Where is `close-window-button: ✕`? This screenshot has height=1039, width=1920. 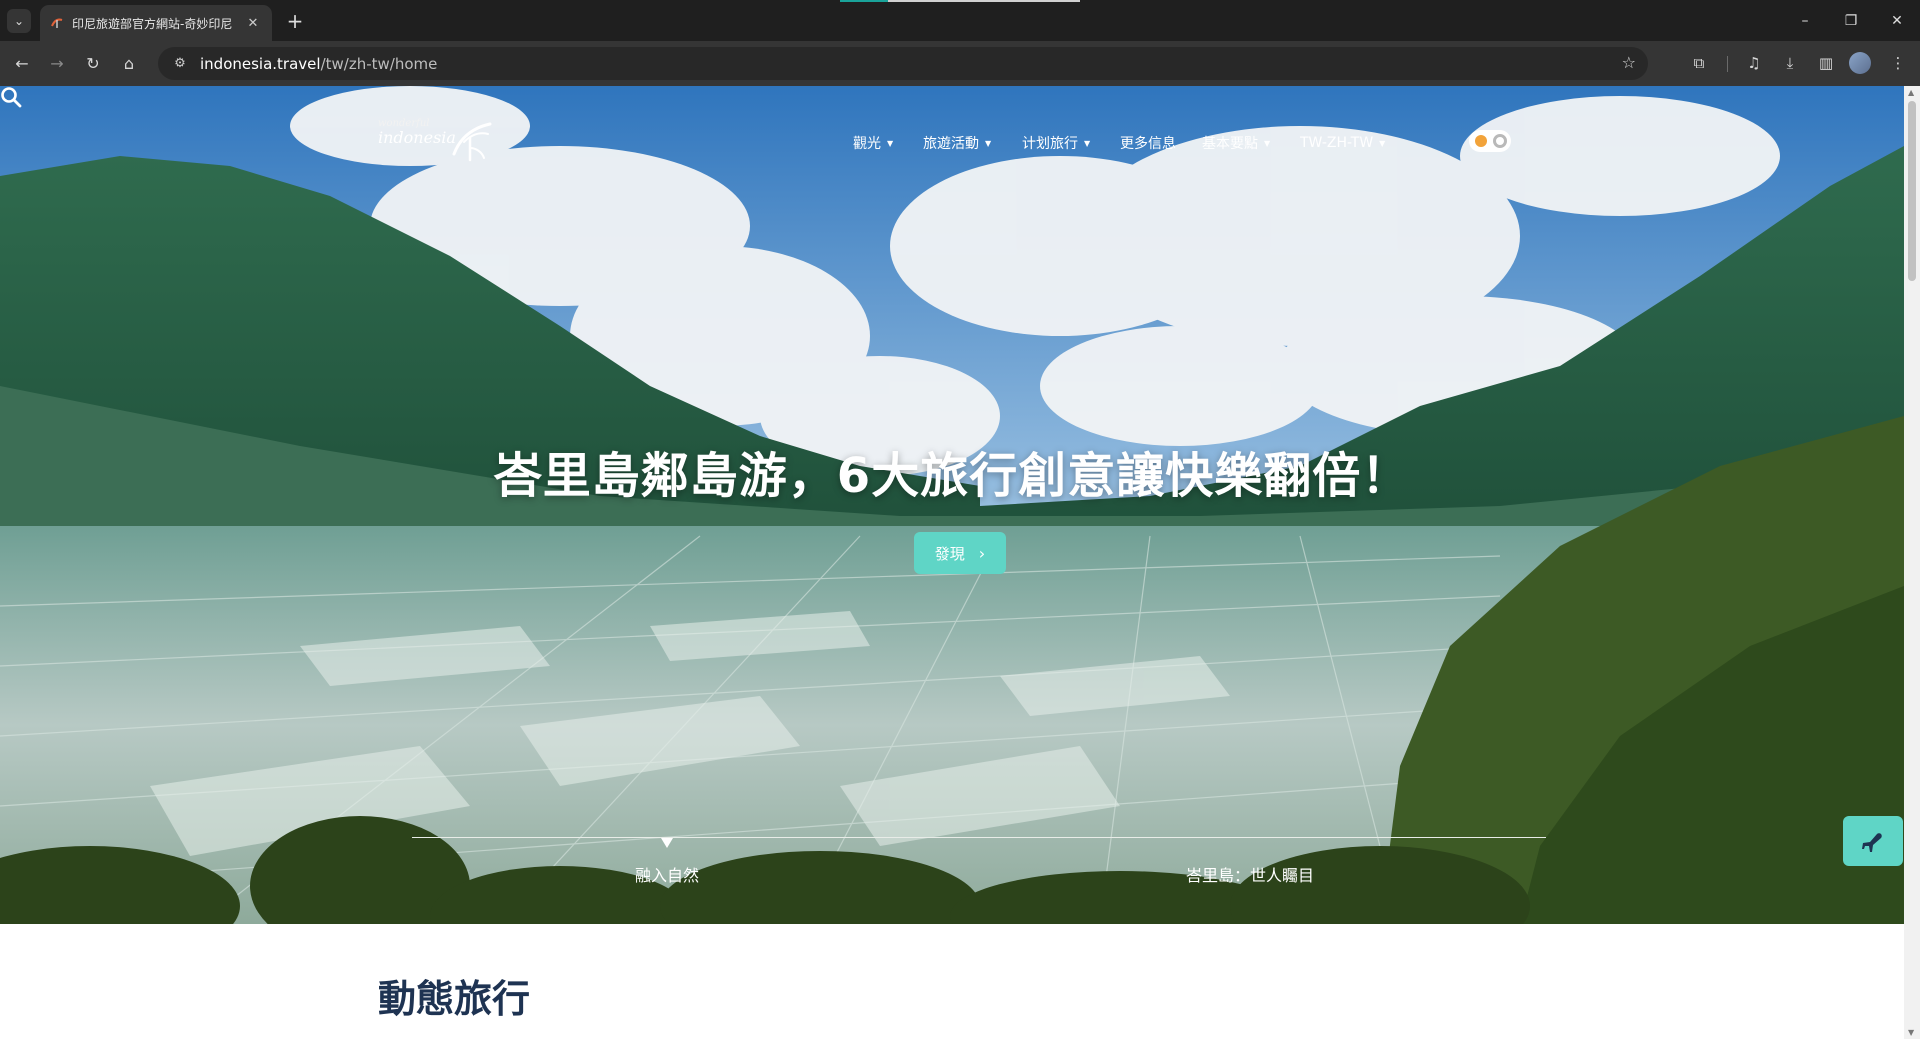 close-window-button: ✕ is located at coordinates (1897, 20).